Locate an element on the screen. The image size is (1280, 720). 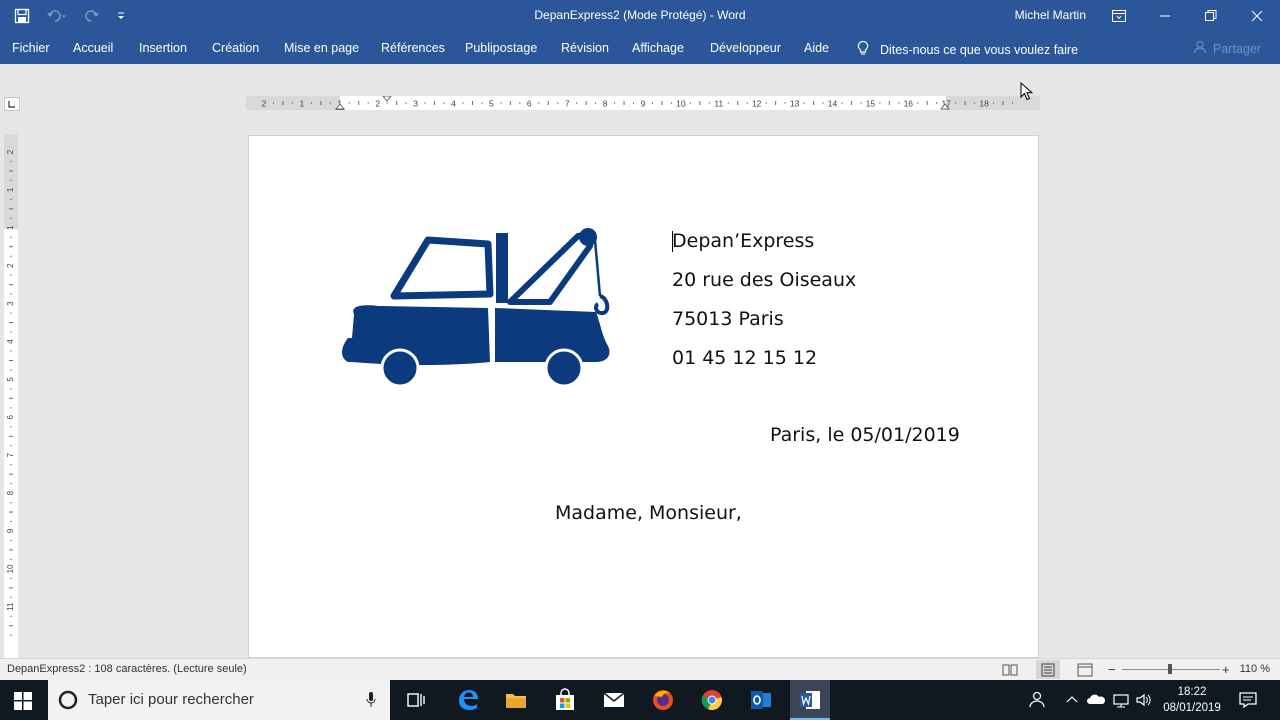
read-mode-icon is located at coordinates (1010, 671).